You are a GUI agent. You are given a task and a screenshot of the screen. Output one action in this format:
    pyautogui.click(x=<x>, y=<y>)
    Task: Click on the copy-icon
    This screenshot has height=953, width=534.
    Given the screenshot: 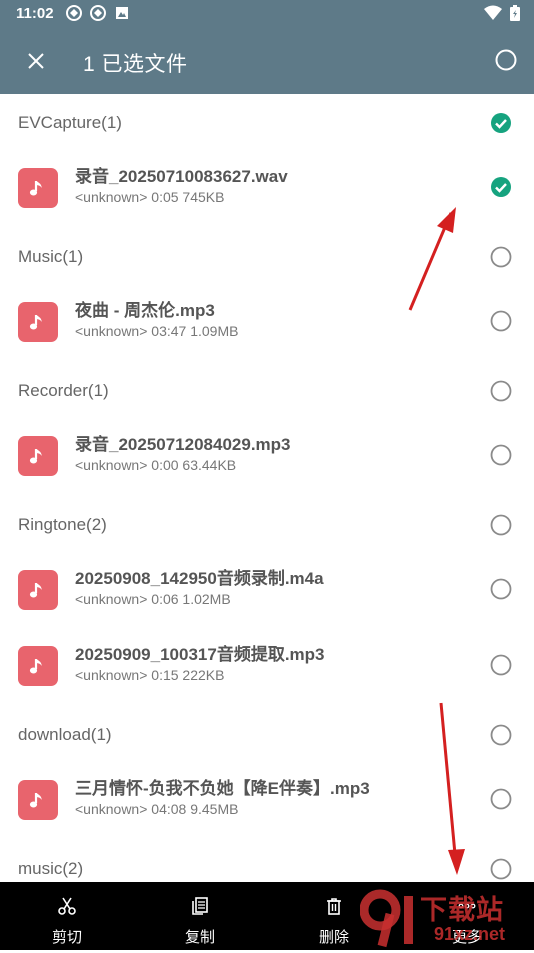 What is the action you would take?
    pyautogui.click(x=200, y=906)
    